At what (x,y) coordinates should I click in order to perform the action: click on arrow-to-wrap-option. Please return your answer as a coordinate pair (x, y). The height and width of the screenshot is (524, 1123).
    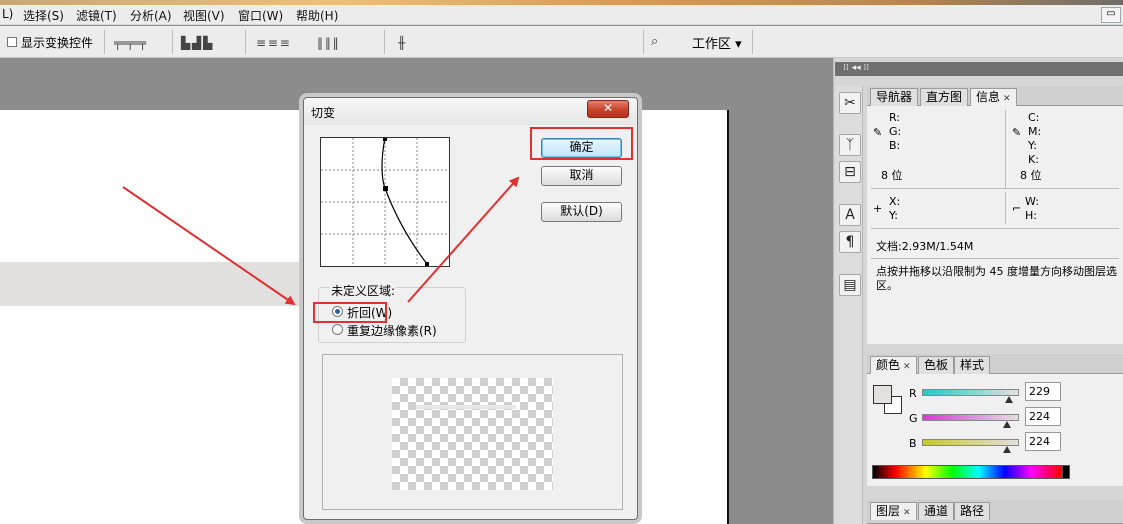
    Looking at the image, I should click on (209, 246).